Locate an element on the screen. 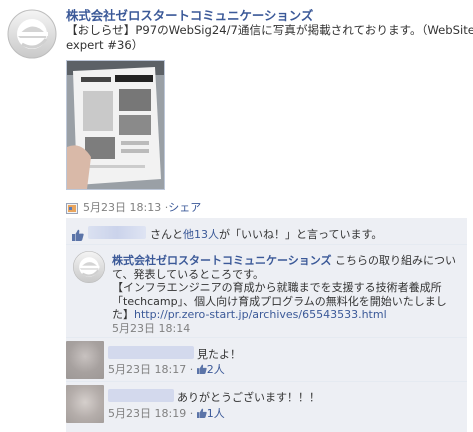  comment-1-text-1: こちらの取り組みについ is located at coordinates (394, 260).